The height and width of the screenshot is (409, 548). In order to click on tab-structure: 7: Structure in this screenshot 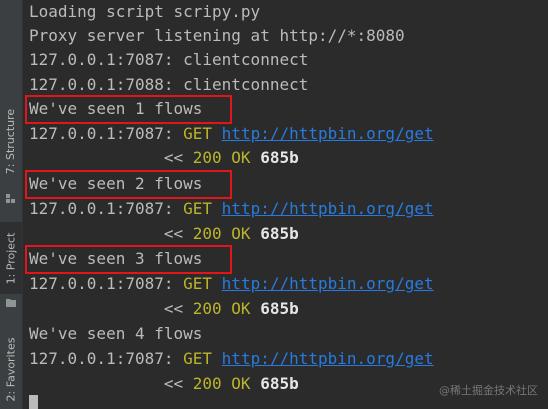, I will do `click(11, 141)`.